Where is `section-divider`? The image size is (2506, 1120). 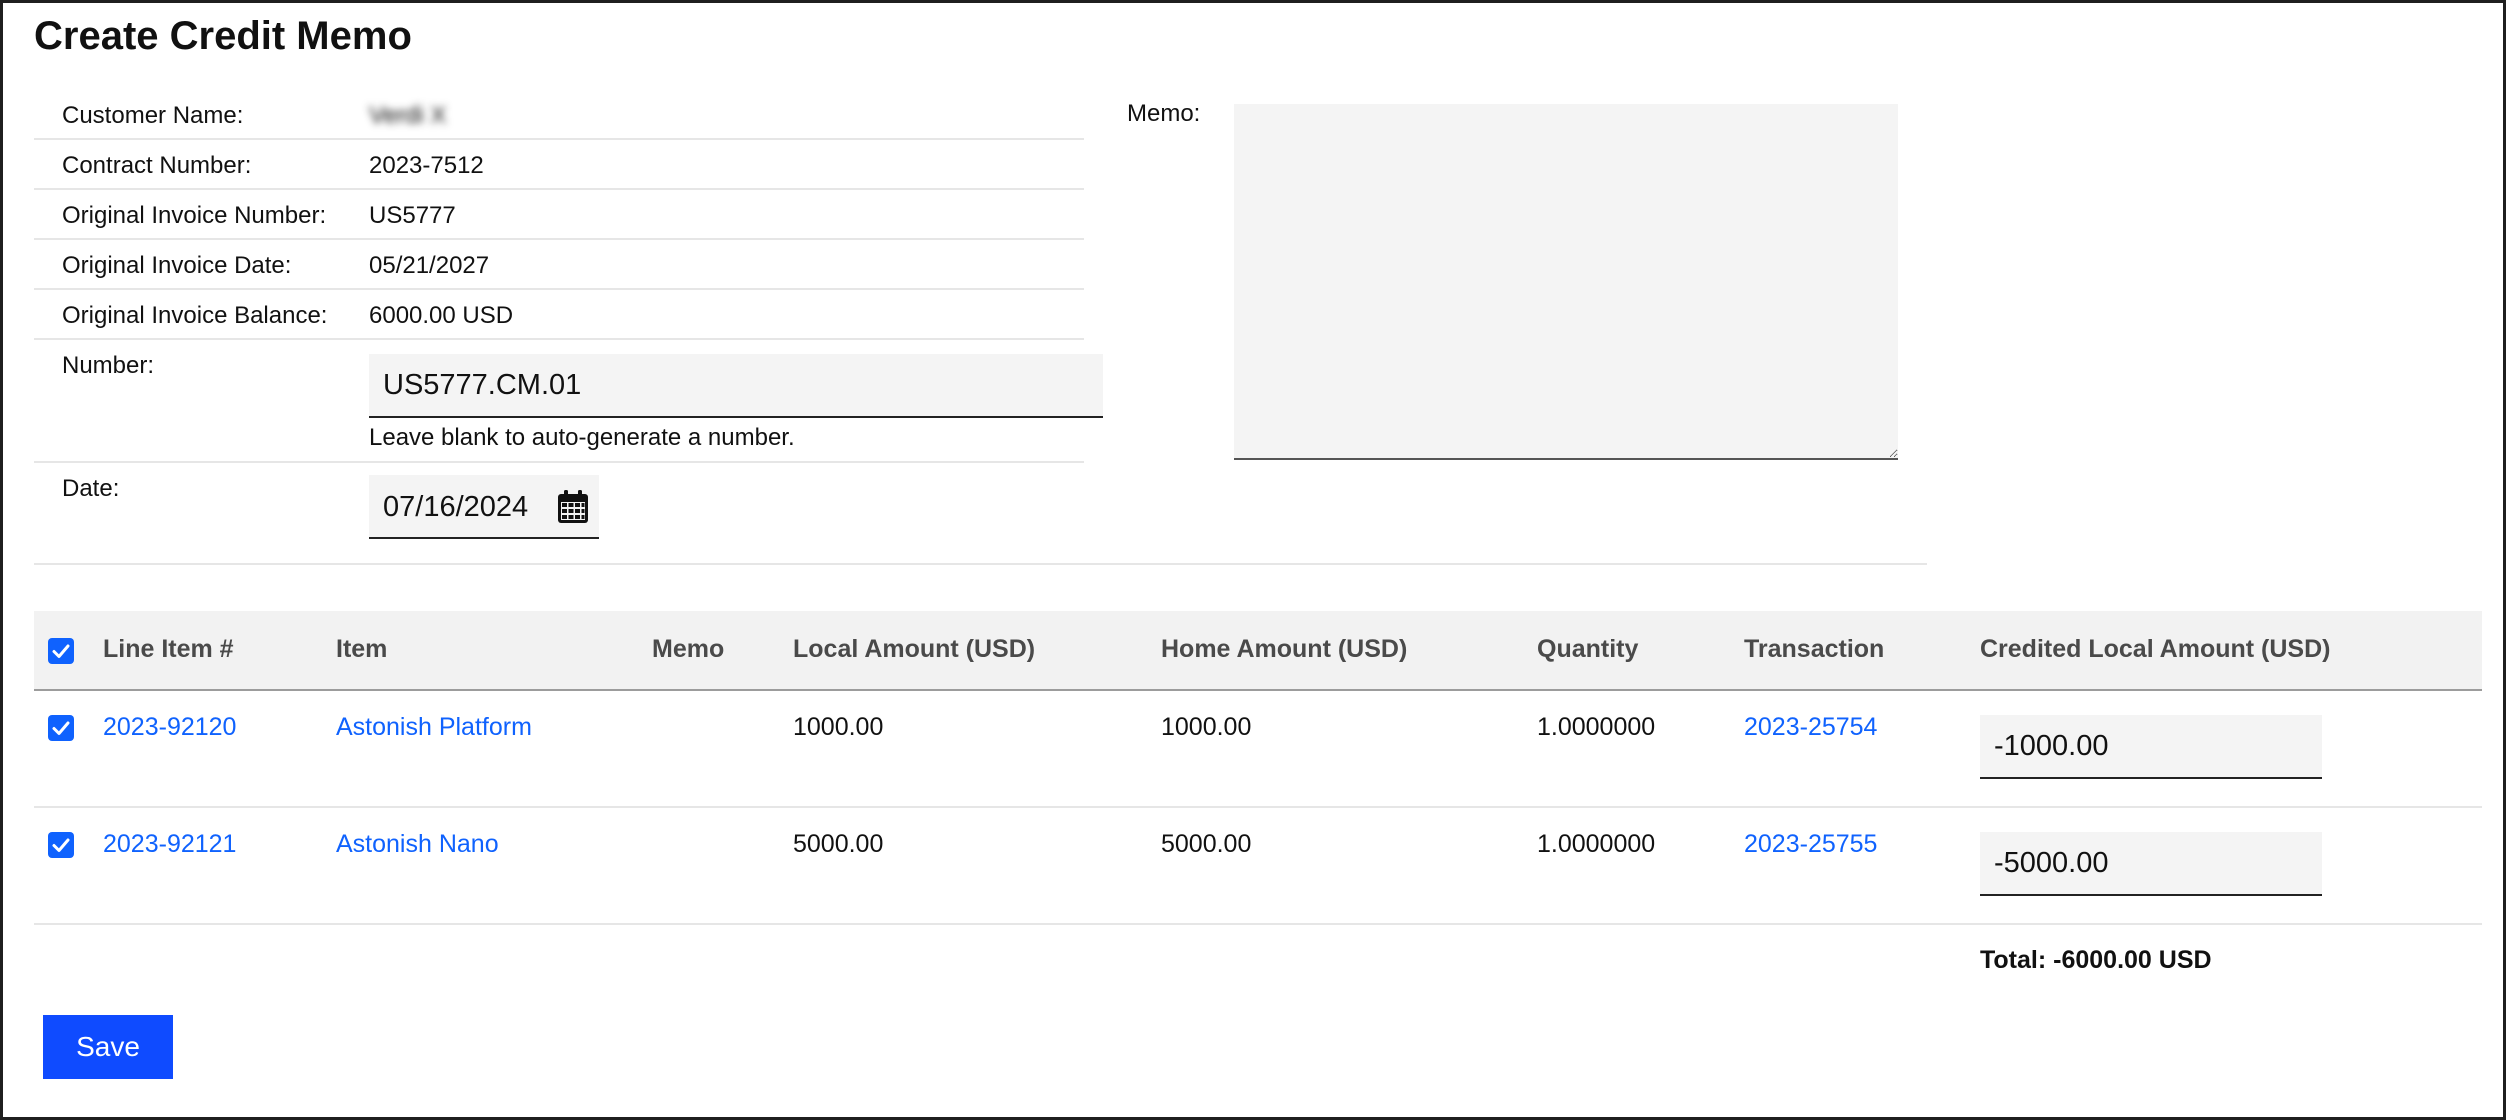
section-divider is located at coordinates (980, 564).